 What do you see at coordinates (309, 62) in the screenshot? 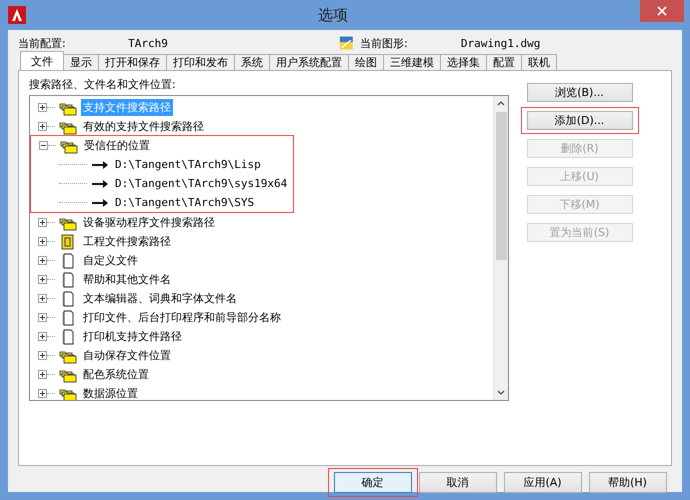
I see `tab: 用户系统配置` at bounding box center [309, 62].